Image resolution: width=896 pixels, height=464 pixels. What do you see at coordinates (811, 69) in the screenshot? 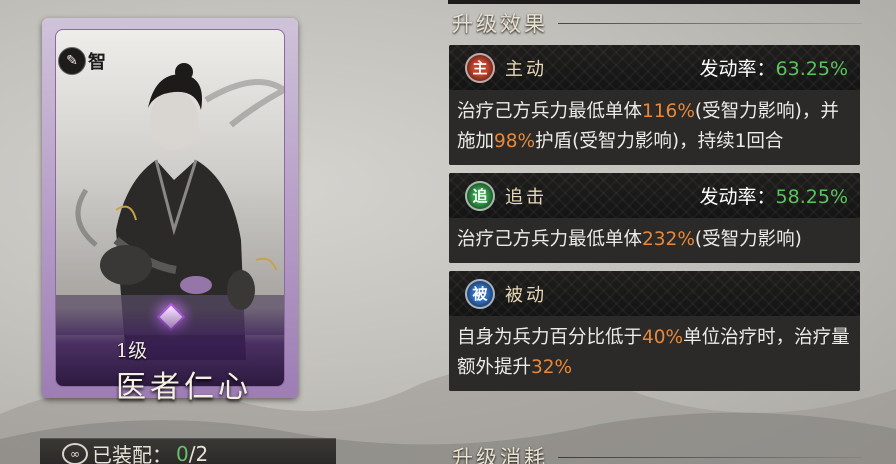
I see `trigger-rate-value: 63.25%` at bounding box center [811, 69].